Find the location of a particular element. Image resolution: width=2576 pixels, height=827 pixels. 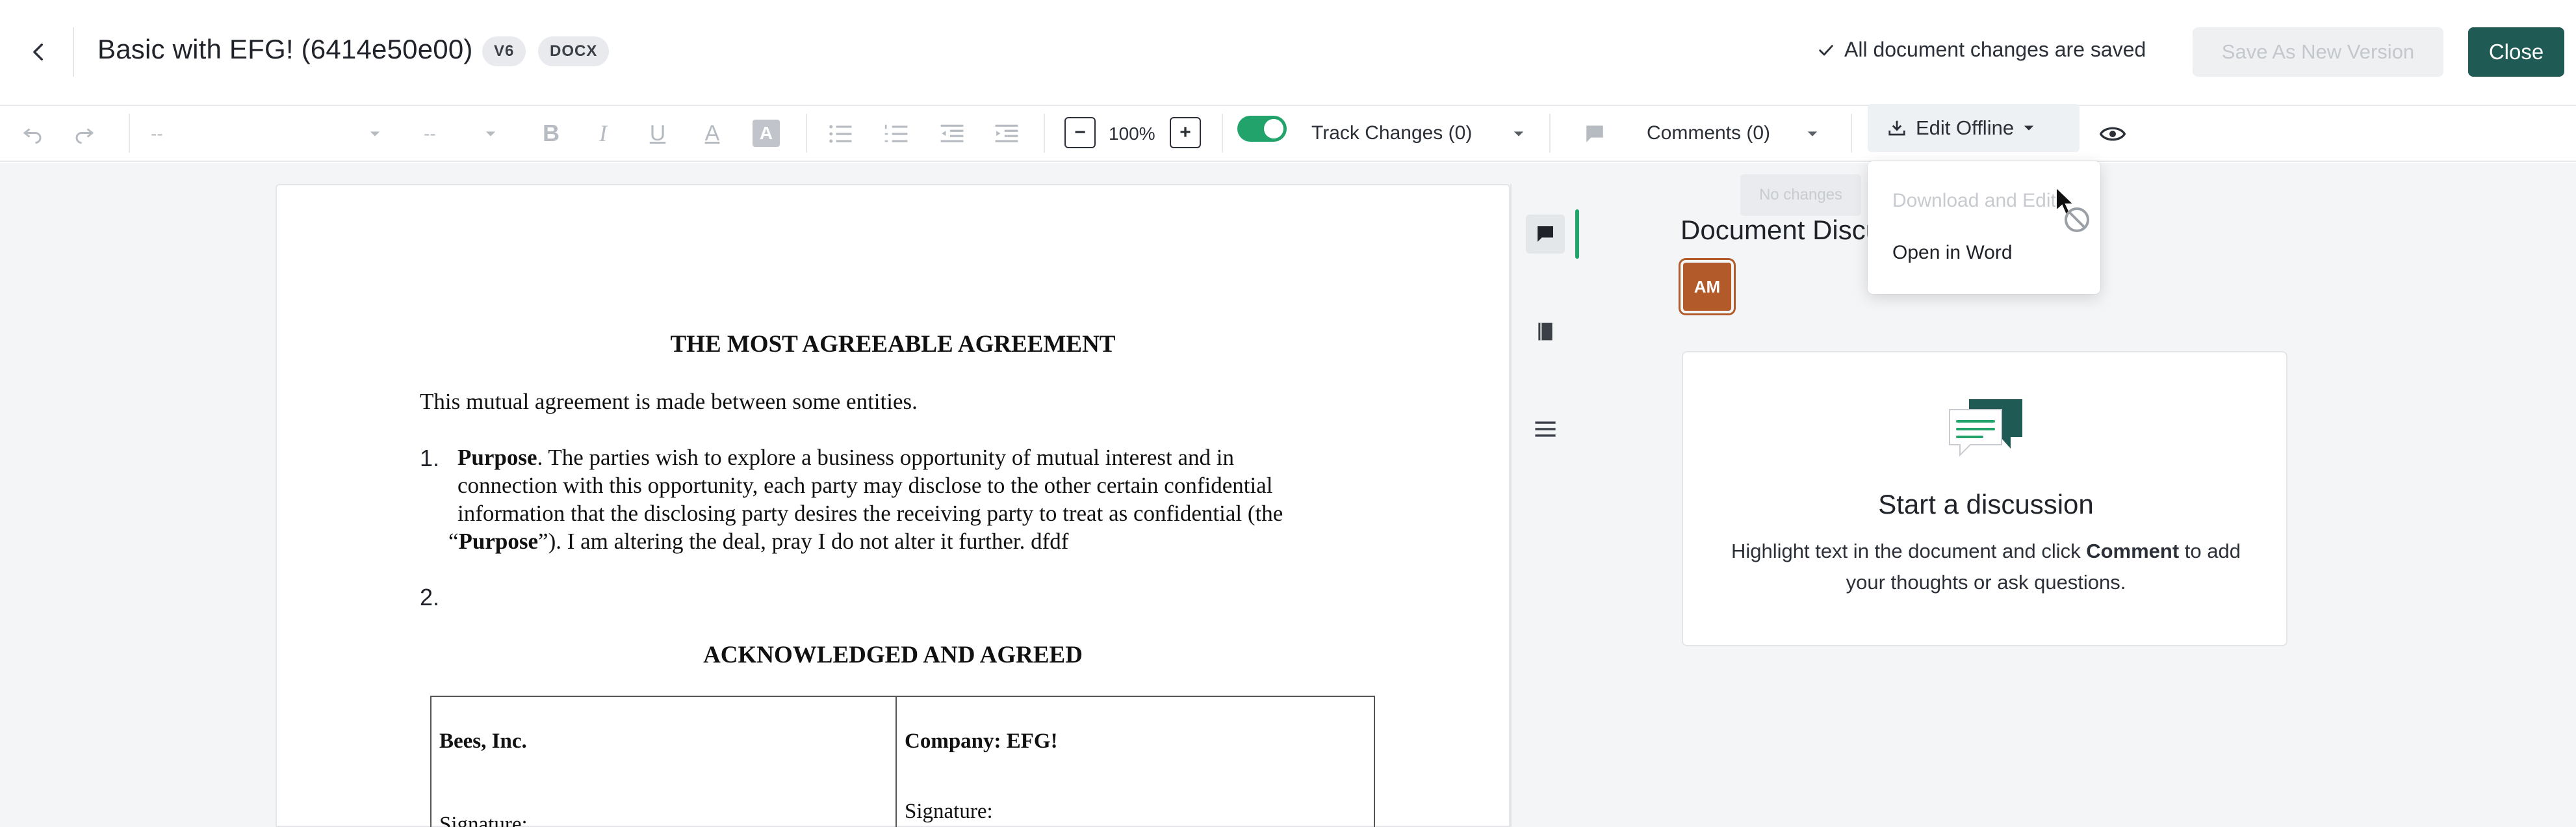

font-size-dropdown-icon is located at coordinates (490, 134).